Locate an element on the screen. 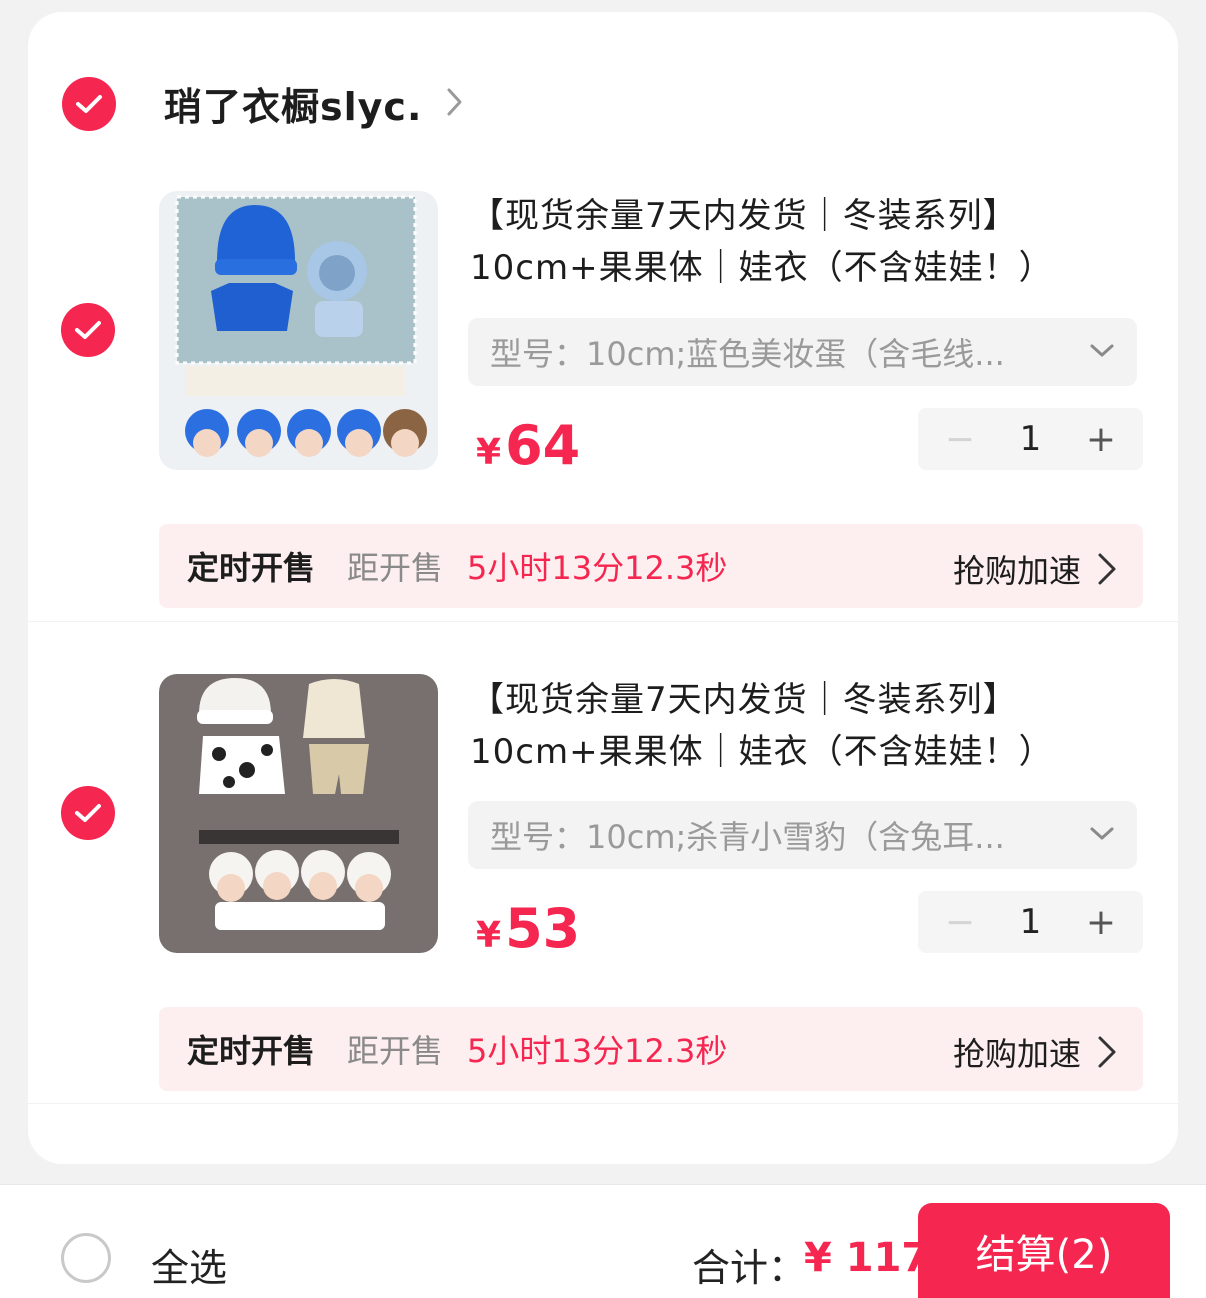  select-all-label: 全选 is located at coordinates (189, 1264).